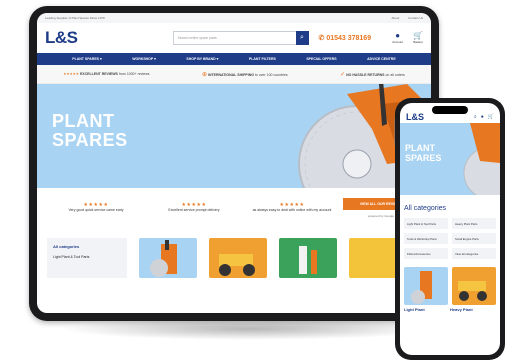 This screenshot has width=526, height=360. I want to click on heavy-plant-image, so click(472, 291).